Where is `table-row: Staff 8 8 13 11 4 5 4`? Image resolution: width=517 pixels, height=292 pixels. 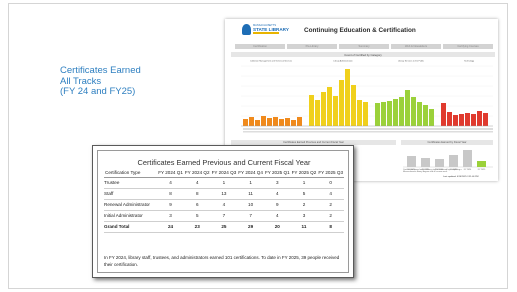
table-row: Staff 8 8 13 11 4 5 4 is located at coordinates (224, 194).